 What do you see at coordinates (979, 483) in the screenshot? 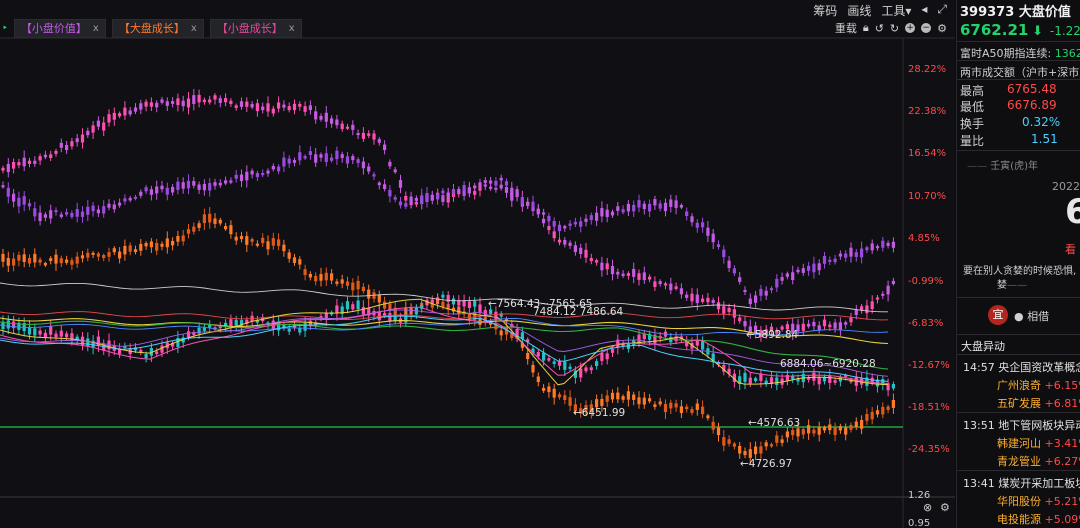
I see `news-time: 13:41` at bounding box center [979, 483].